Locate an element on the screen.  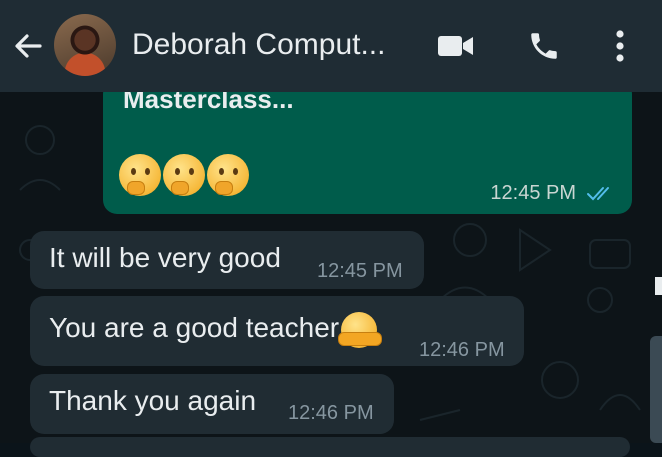
message-text-line: You are a good teacher is located at coordinates (216, 329).